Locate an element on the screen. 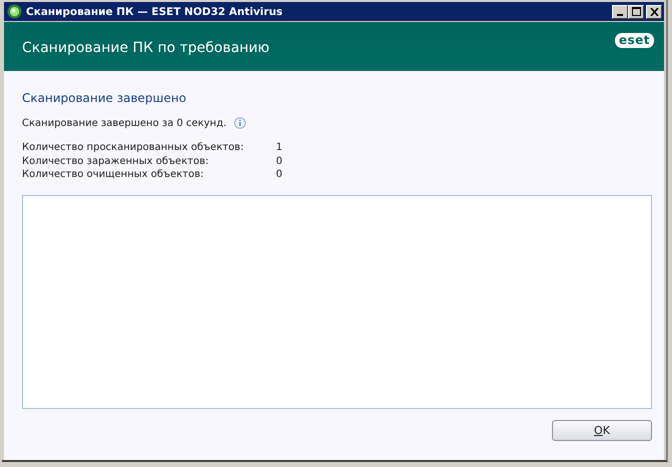 Image resolution: width=672 pixels, height=467 pixels. ok-button: OK is located at coordinates (602, 430).